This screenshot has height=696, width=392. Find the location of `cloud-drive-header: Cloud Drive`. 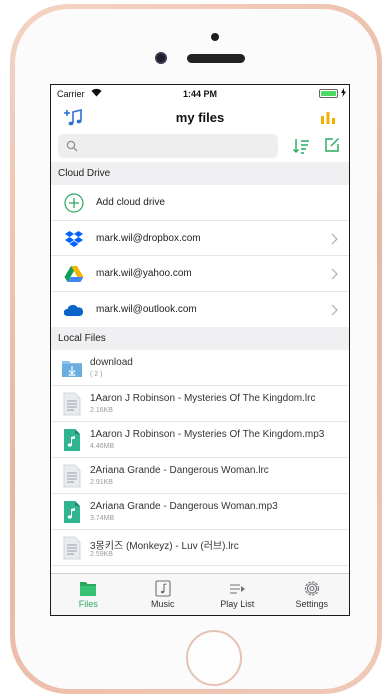

cloud-drive-header: Cloud Drive is located at coordinates (200, 173).